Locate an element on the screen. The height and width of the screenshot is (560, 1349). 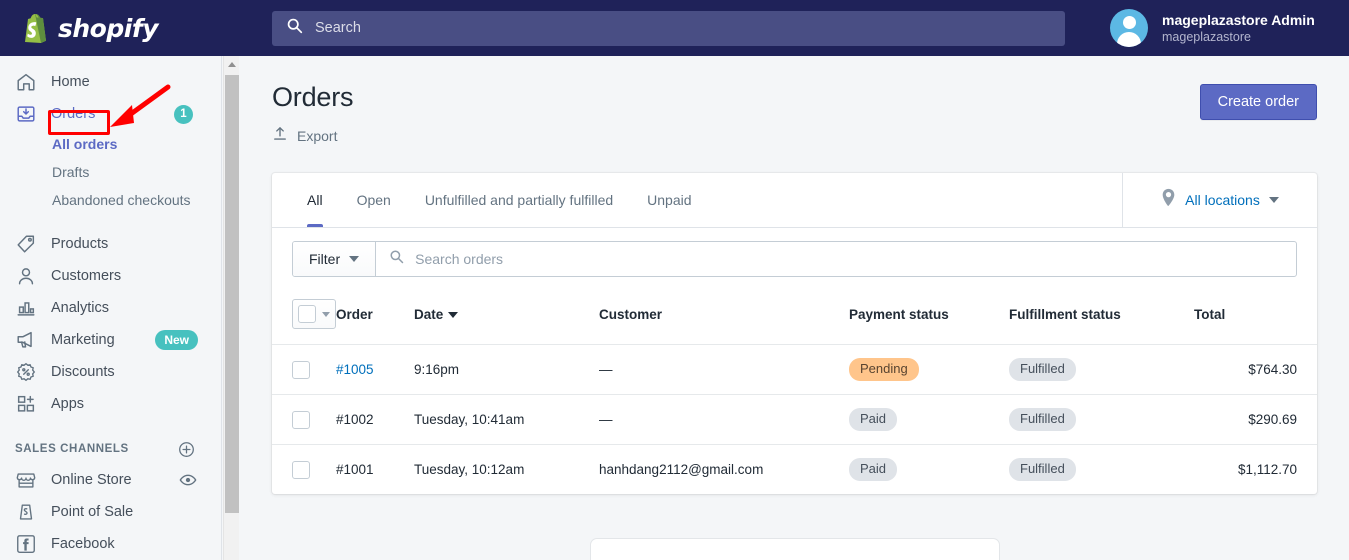
sidebar-subitem-all-orders: All orders is located at coordinates (110, 144).